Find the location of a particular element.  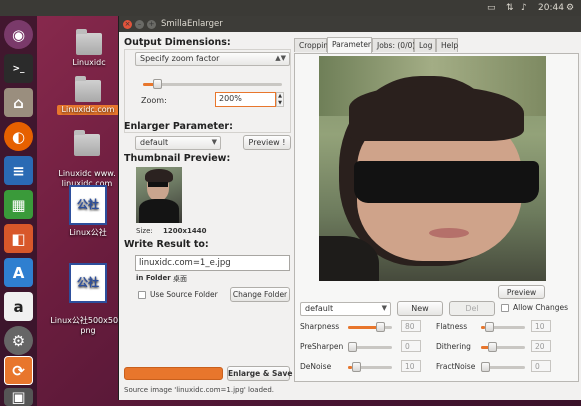

desktop-icon-linux-gongshe-png: 公社 Linux公社500x500. png is located at coordinates (88, 299).